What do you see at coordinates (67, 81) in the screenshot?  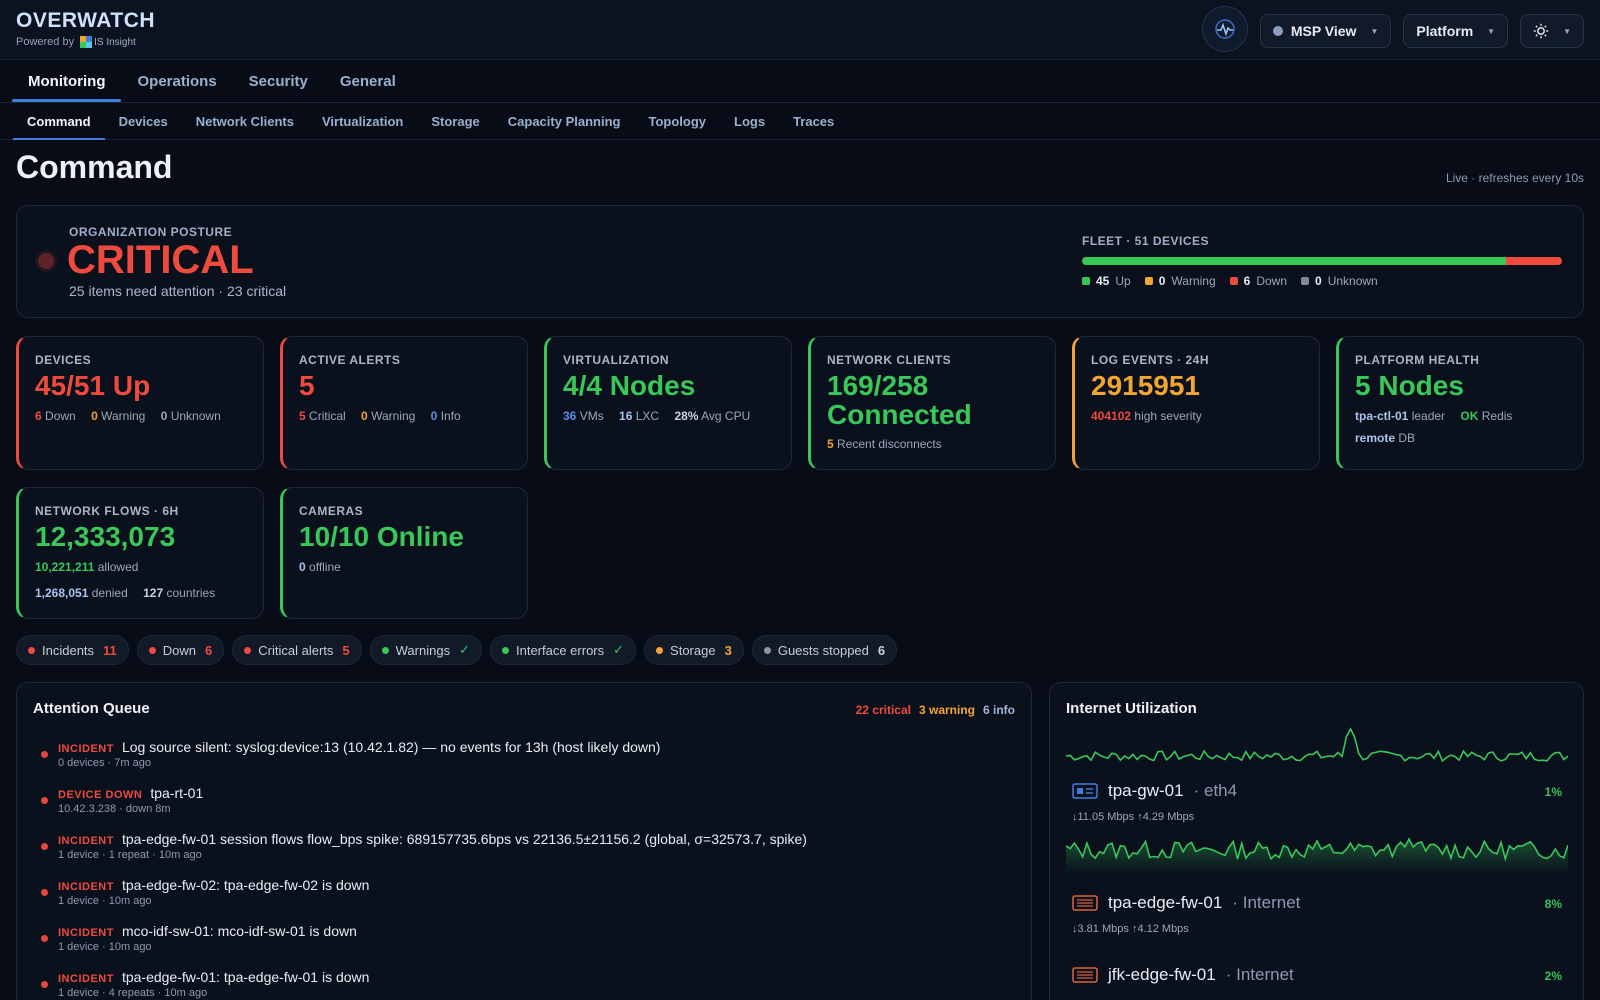 I see `tab-monitoring: Monitoring` at bounding box center [67, 81].